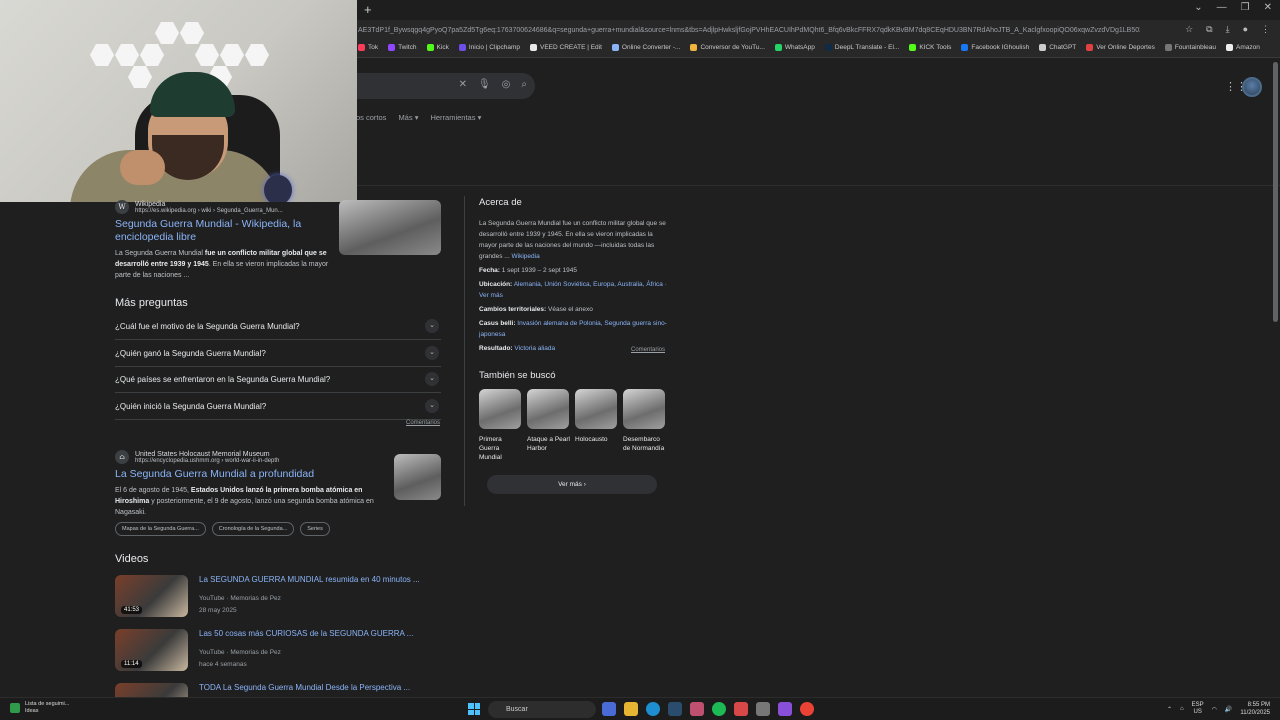  Describe the element at coordinates (1268, 7) in the screenshot. I see `close-icon: ✕` at that location.